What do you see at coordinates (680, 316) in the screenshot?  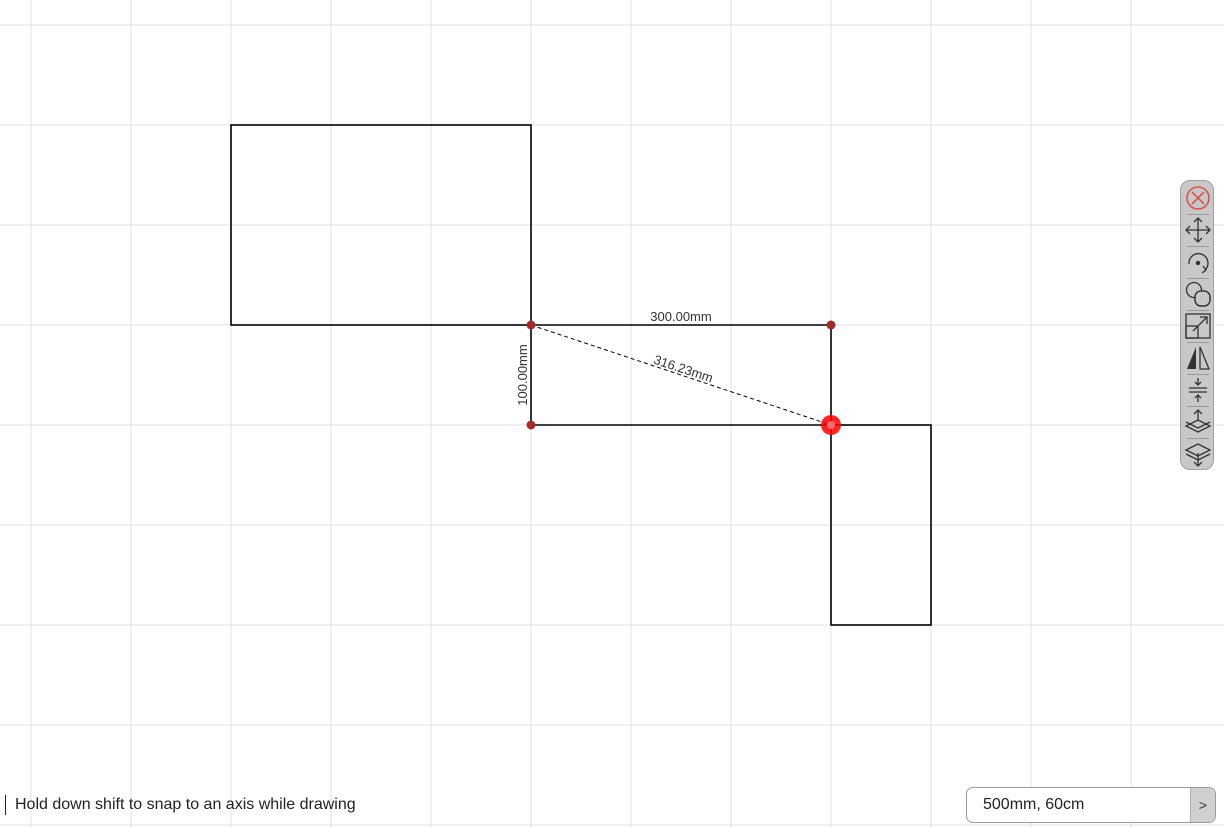 I see `dimension-horizontal-label: 300.00mm` at bounding box center [680, 316].